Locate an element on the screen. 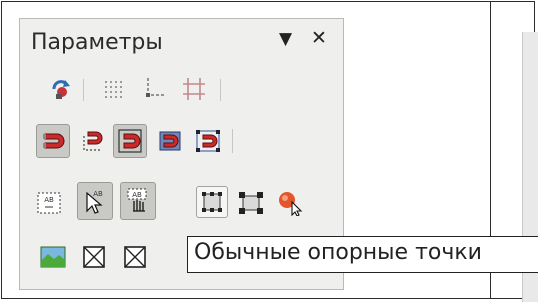 Image resolution: width=538 pixels, height=302 pixels. magnet-object-icon is located at coordinates (170, 141).